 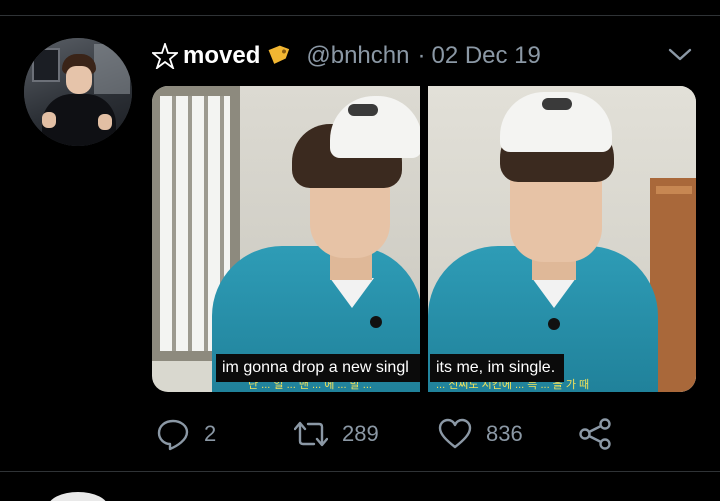 What do you see at coordinates (360, 15) in the screenshot?
I see `top-divider` at bounding box center [360, 15].